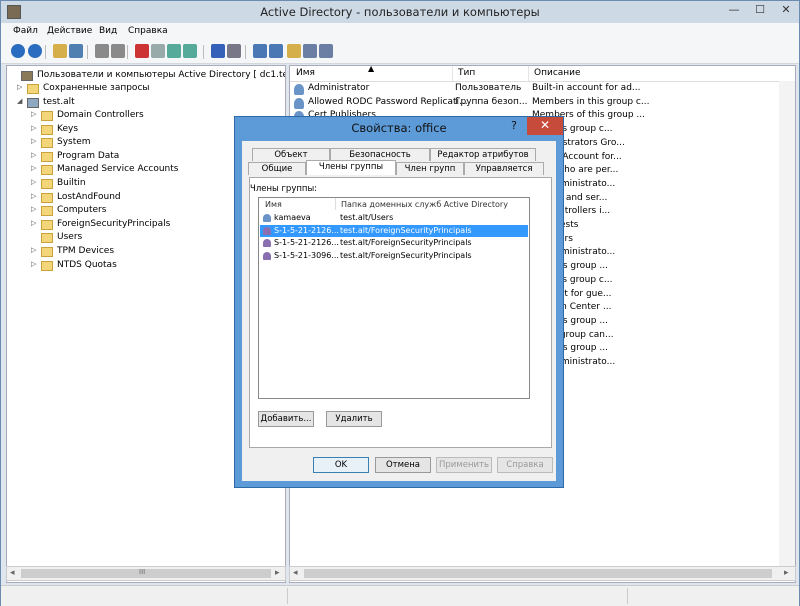 Image resolution: width=800 pixels, height=606 pixels. I want to click on close-button: ✕, so click(786, 10).